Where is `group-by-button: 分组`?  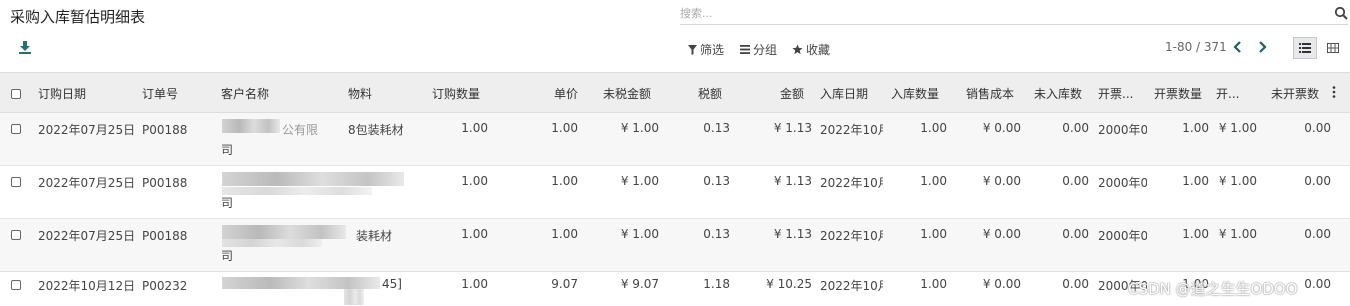 group-by-button: 分组 is located at coordinates (758, 49).